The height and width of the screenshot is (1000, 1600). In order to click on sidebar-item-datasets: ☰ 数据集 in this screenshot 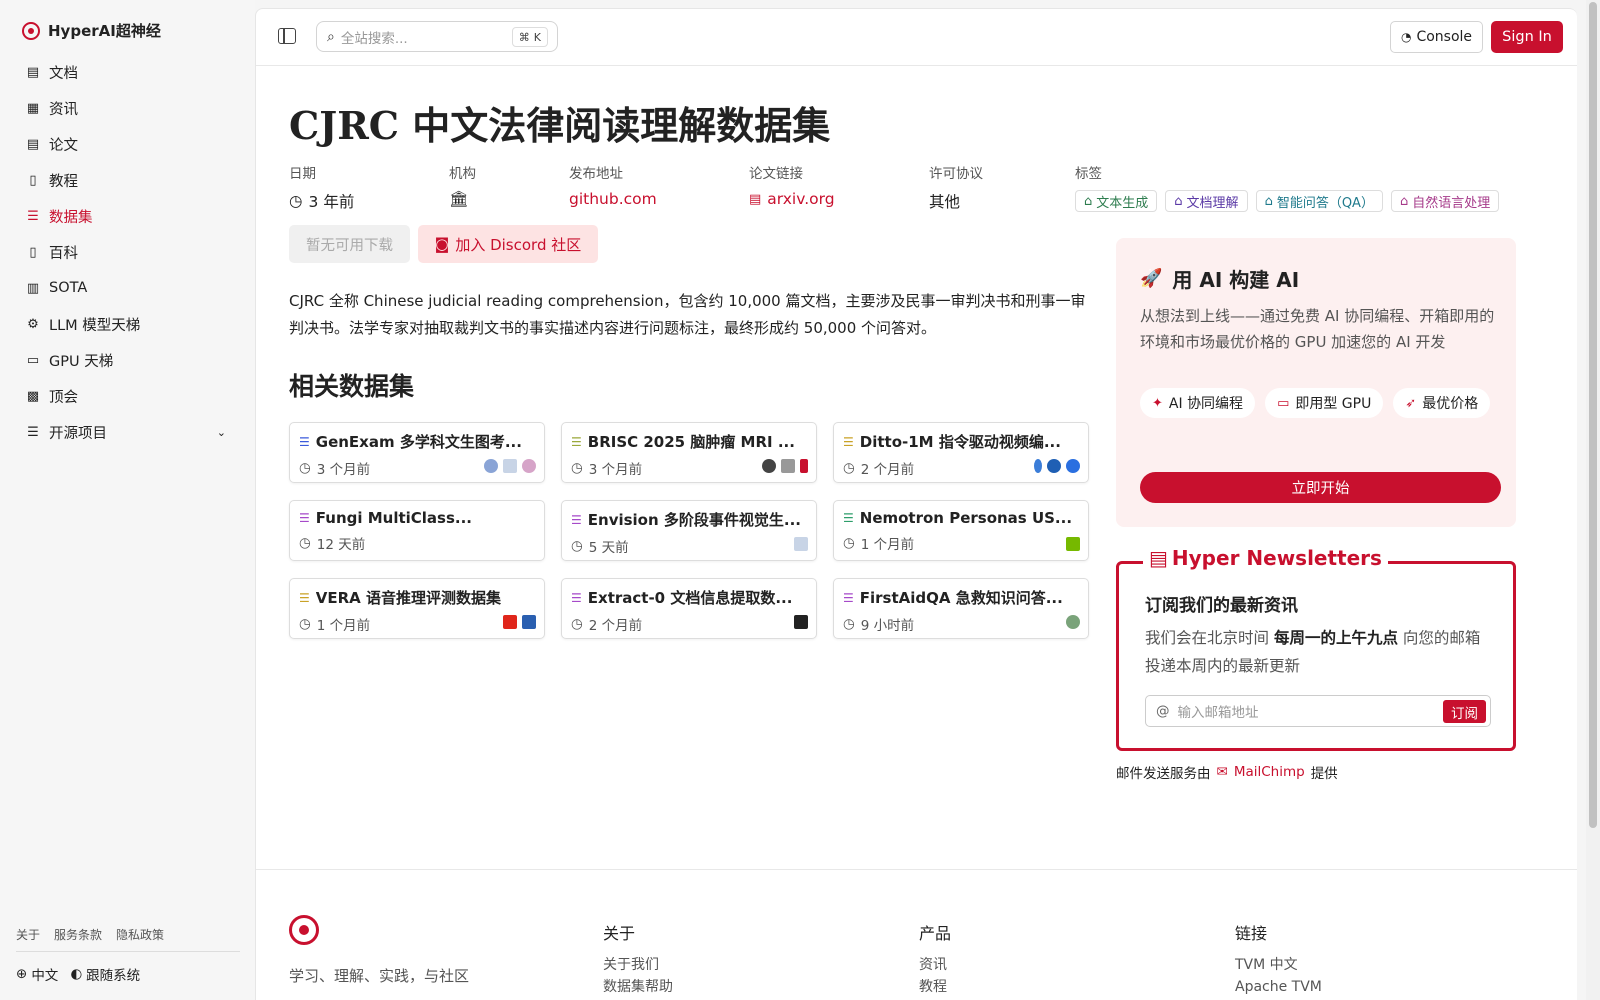, I will do `click(127, 216)`.